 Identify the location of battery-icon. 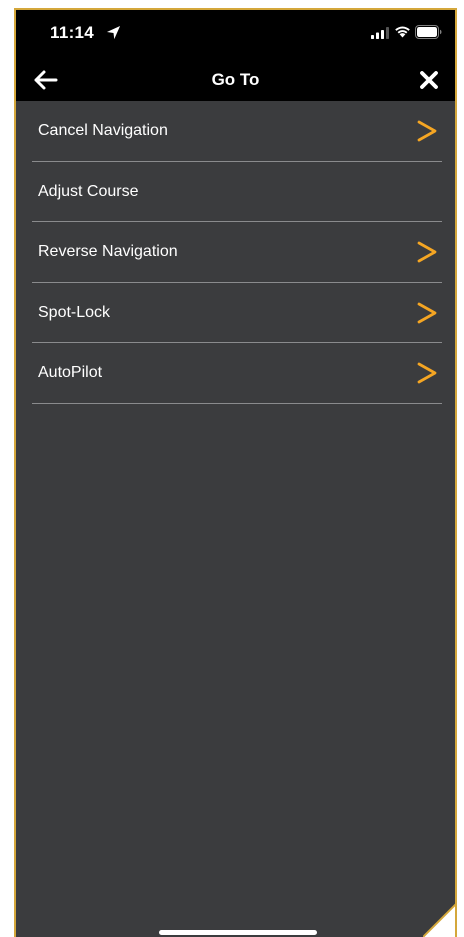
(428, 32).